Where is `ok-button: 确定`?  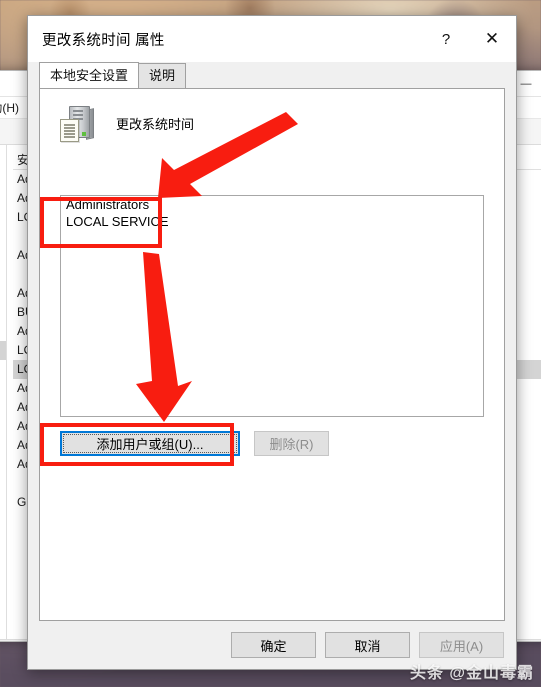
ok-button: 确定 is located at coordinates (273, 645).